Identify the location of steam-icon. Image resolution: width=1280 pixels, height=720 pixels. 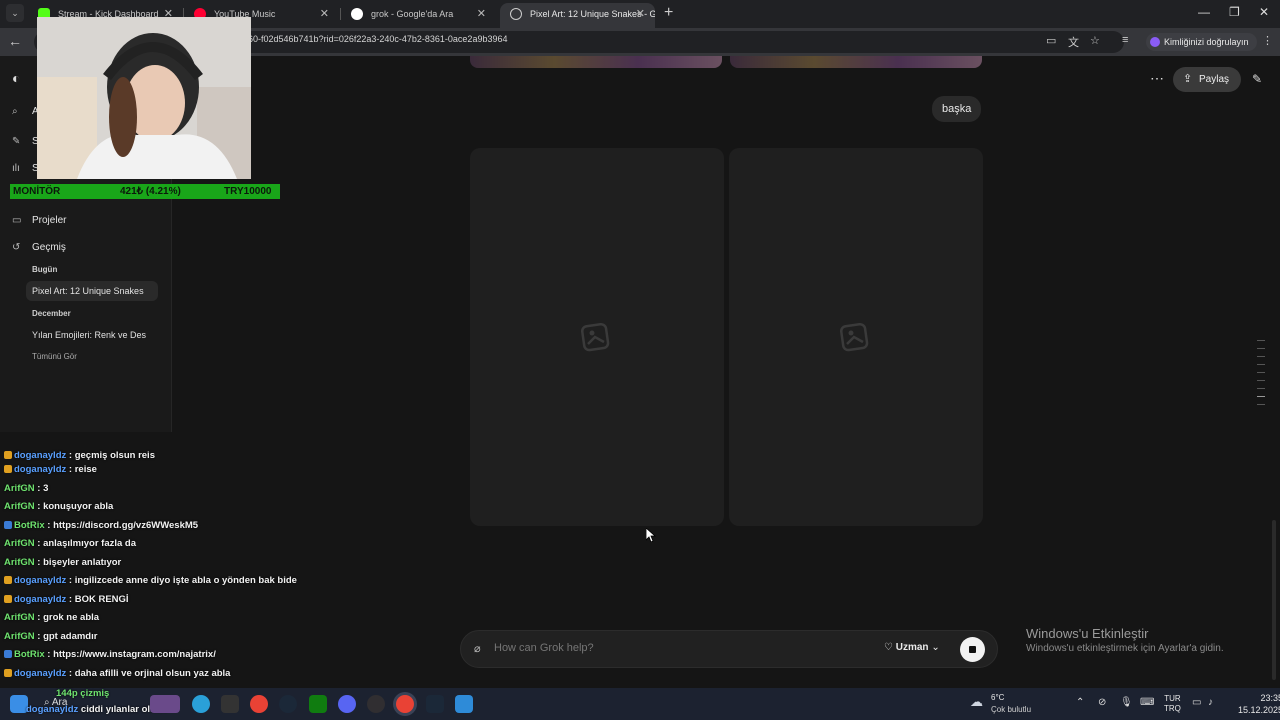
(288, 704).